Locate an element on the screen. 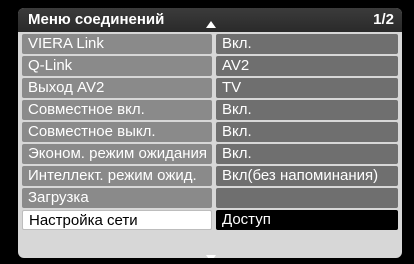 The image size is (414, 264). menu-item-av2-output: Выход AV2 TV is located at coordinates (210, 88).